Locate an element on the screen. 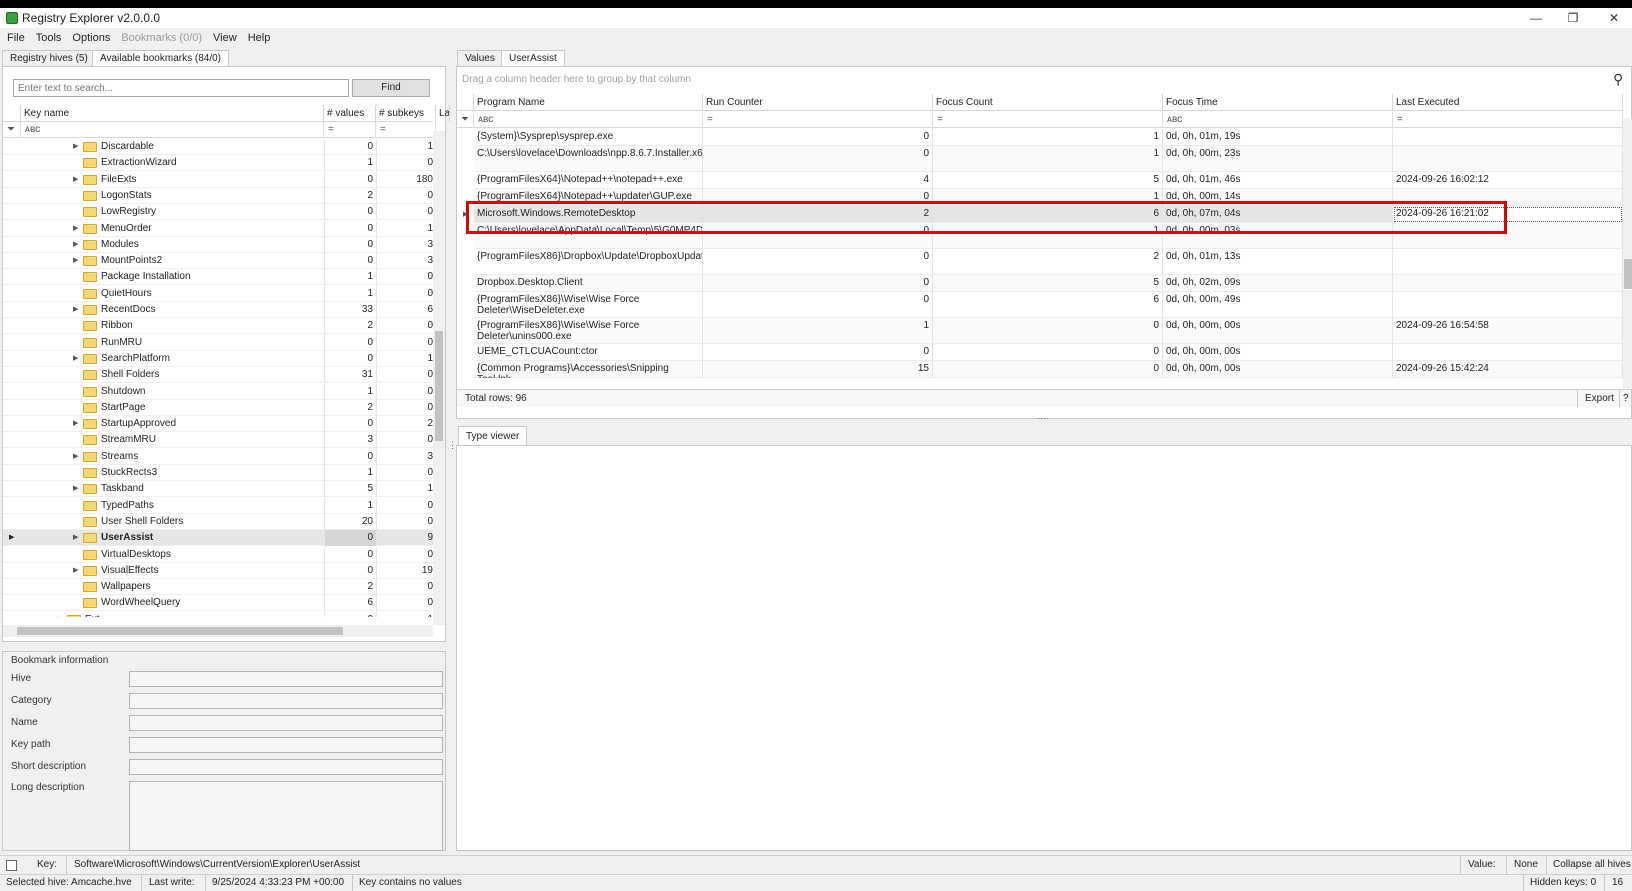 Image resolution: width=1632 pixels, height=891 pixels. menu-tools: Tools is located at coordinates (47, 36).